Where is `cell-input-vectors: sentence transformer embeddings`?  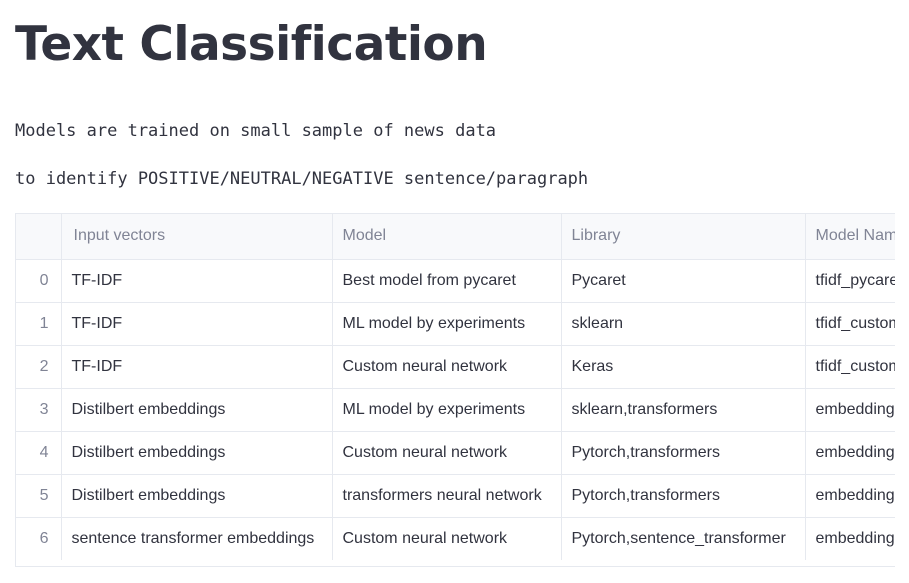
cell-input-vectors: sentence transformer embeddings is located at coordinates (197, 538).